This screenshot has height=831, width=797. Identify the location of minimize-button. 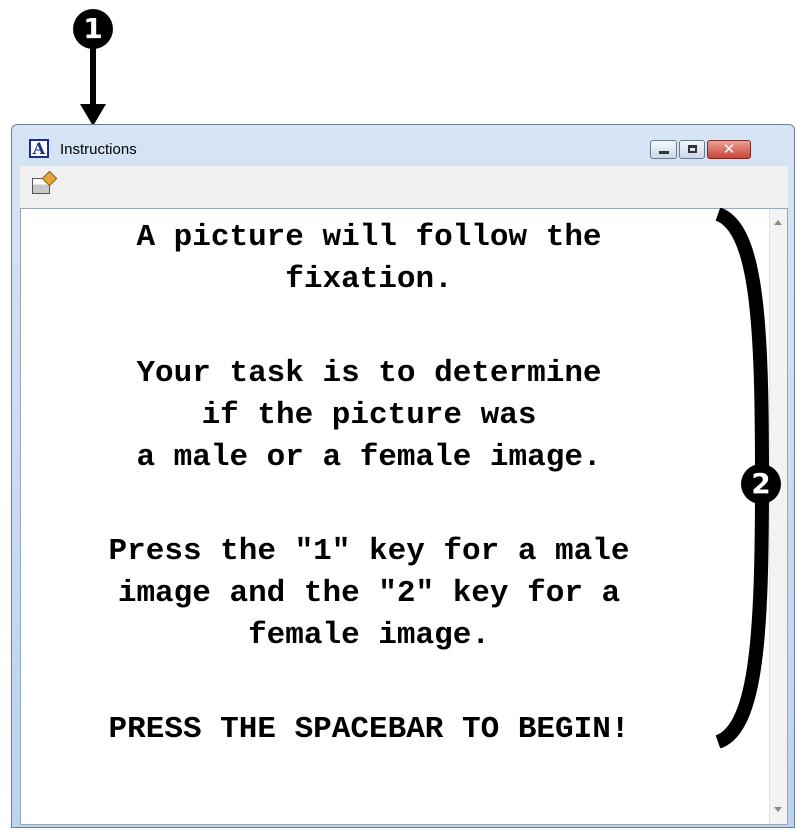
(663, 149).